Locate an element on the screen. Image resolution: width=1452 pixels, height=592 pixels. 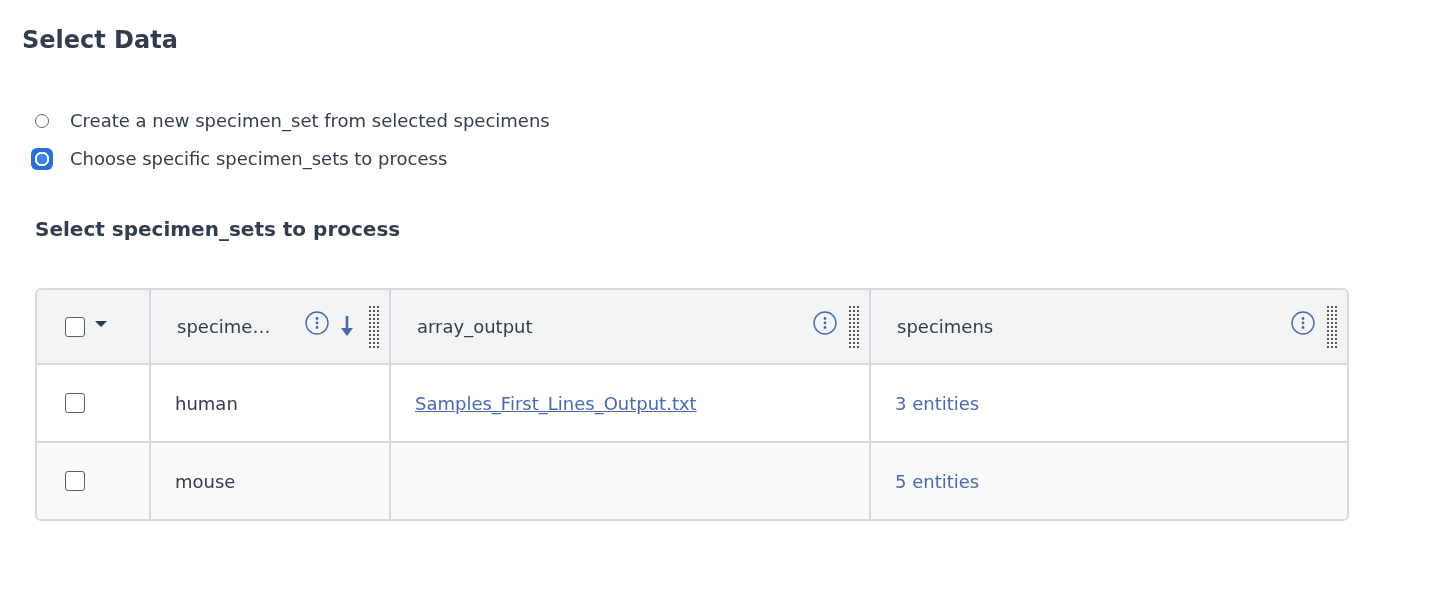
option-label: Choose specific specimen_sets to process is located at coordinates (259, 159).